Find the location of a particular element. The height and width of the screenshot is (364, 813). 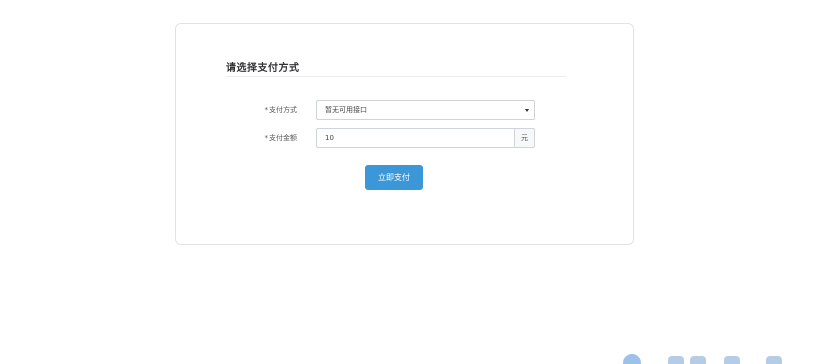

payment-amount-label-text: 支付金额 is located at coordinates (283, 138).